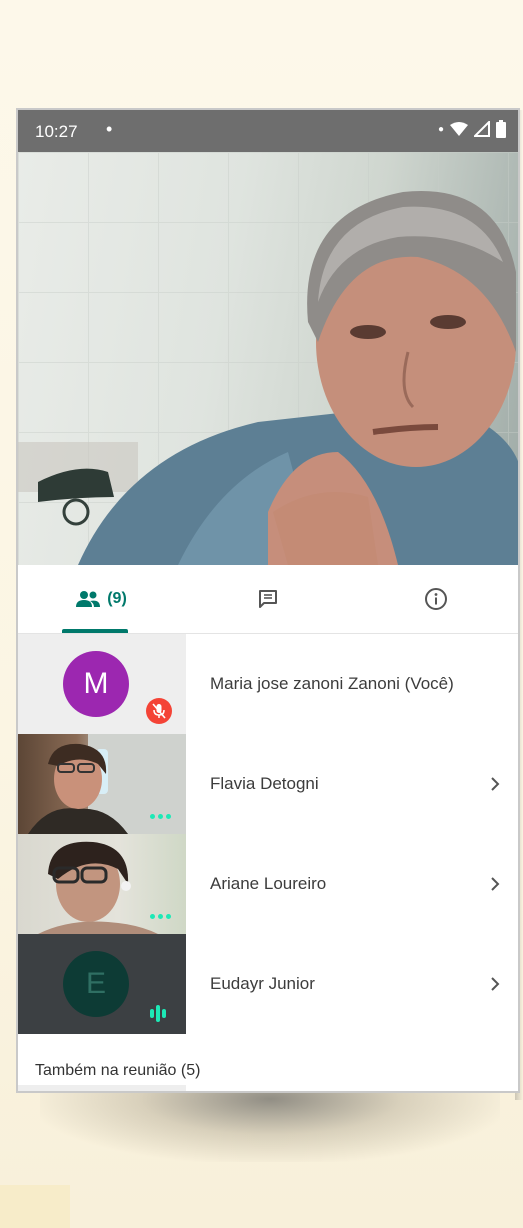  What do you see at coordinates (332, 683) in the screenshot?
I see `participant-name: Maria jose zanoni Zanoni (Você)` at bounding box center [332, 683].